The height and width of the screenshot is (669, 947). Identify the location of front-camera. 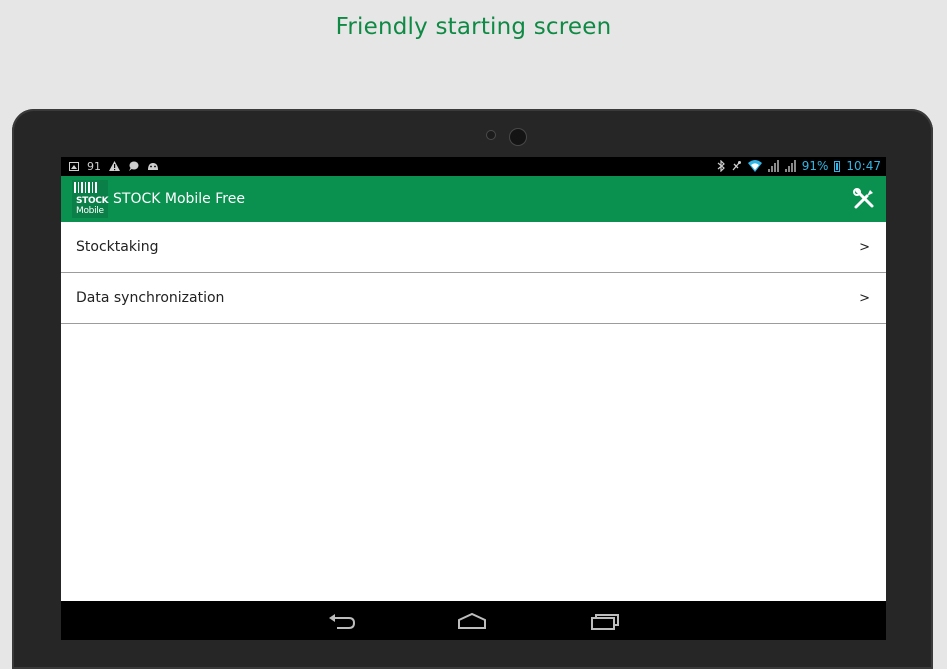
(518, 137).